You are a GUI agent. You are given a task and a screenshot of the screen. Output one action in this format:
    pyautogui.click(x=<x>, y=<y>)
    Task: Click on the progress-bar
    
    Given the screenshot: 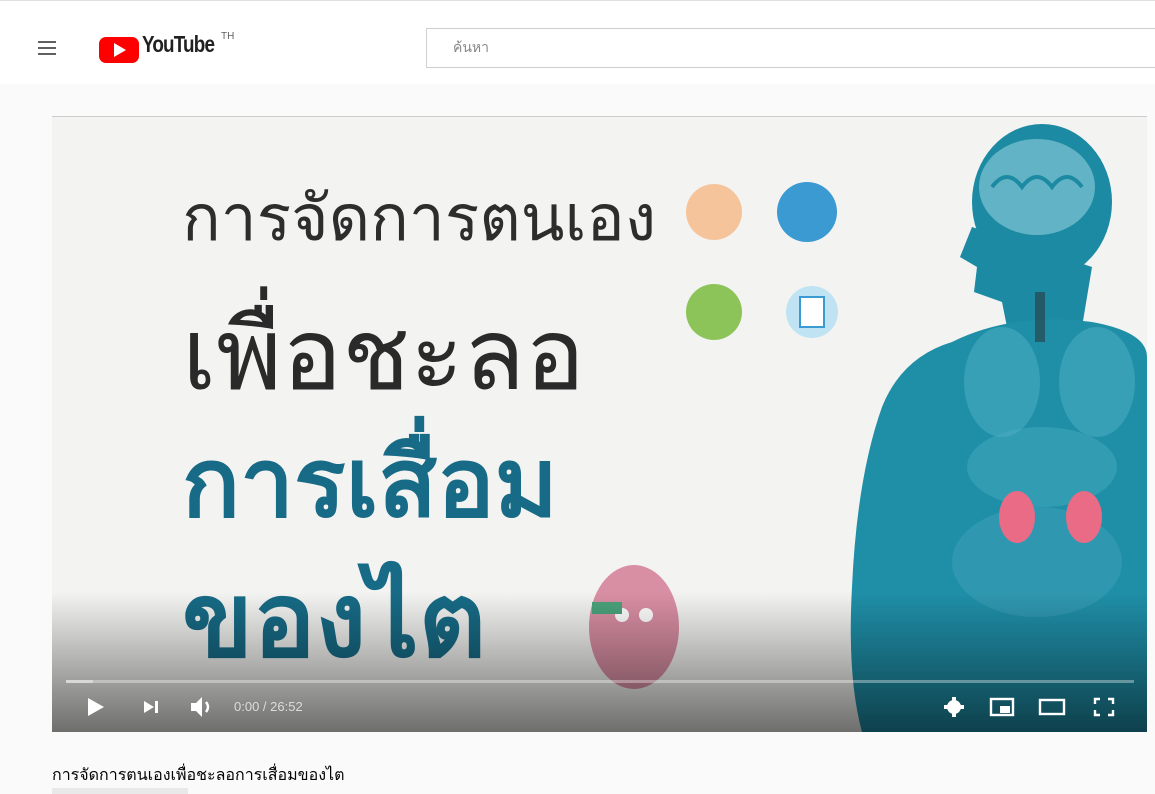 What is the action you would take?
    pyautogui.click(x=600, y=681)
    